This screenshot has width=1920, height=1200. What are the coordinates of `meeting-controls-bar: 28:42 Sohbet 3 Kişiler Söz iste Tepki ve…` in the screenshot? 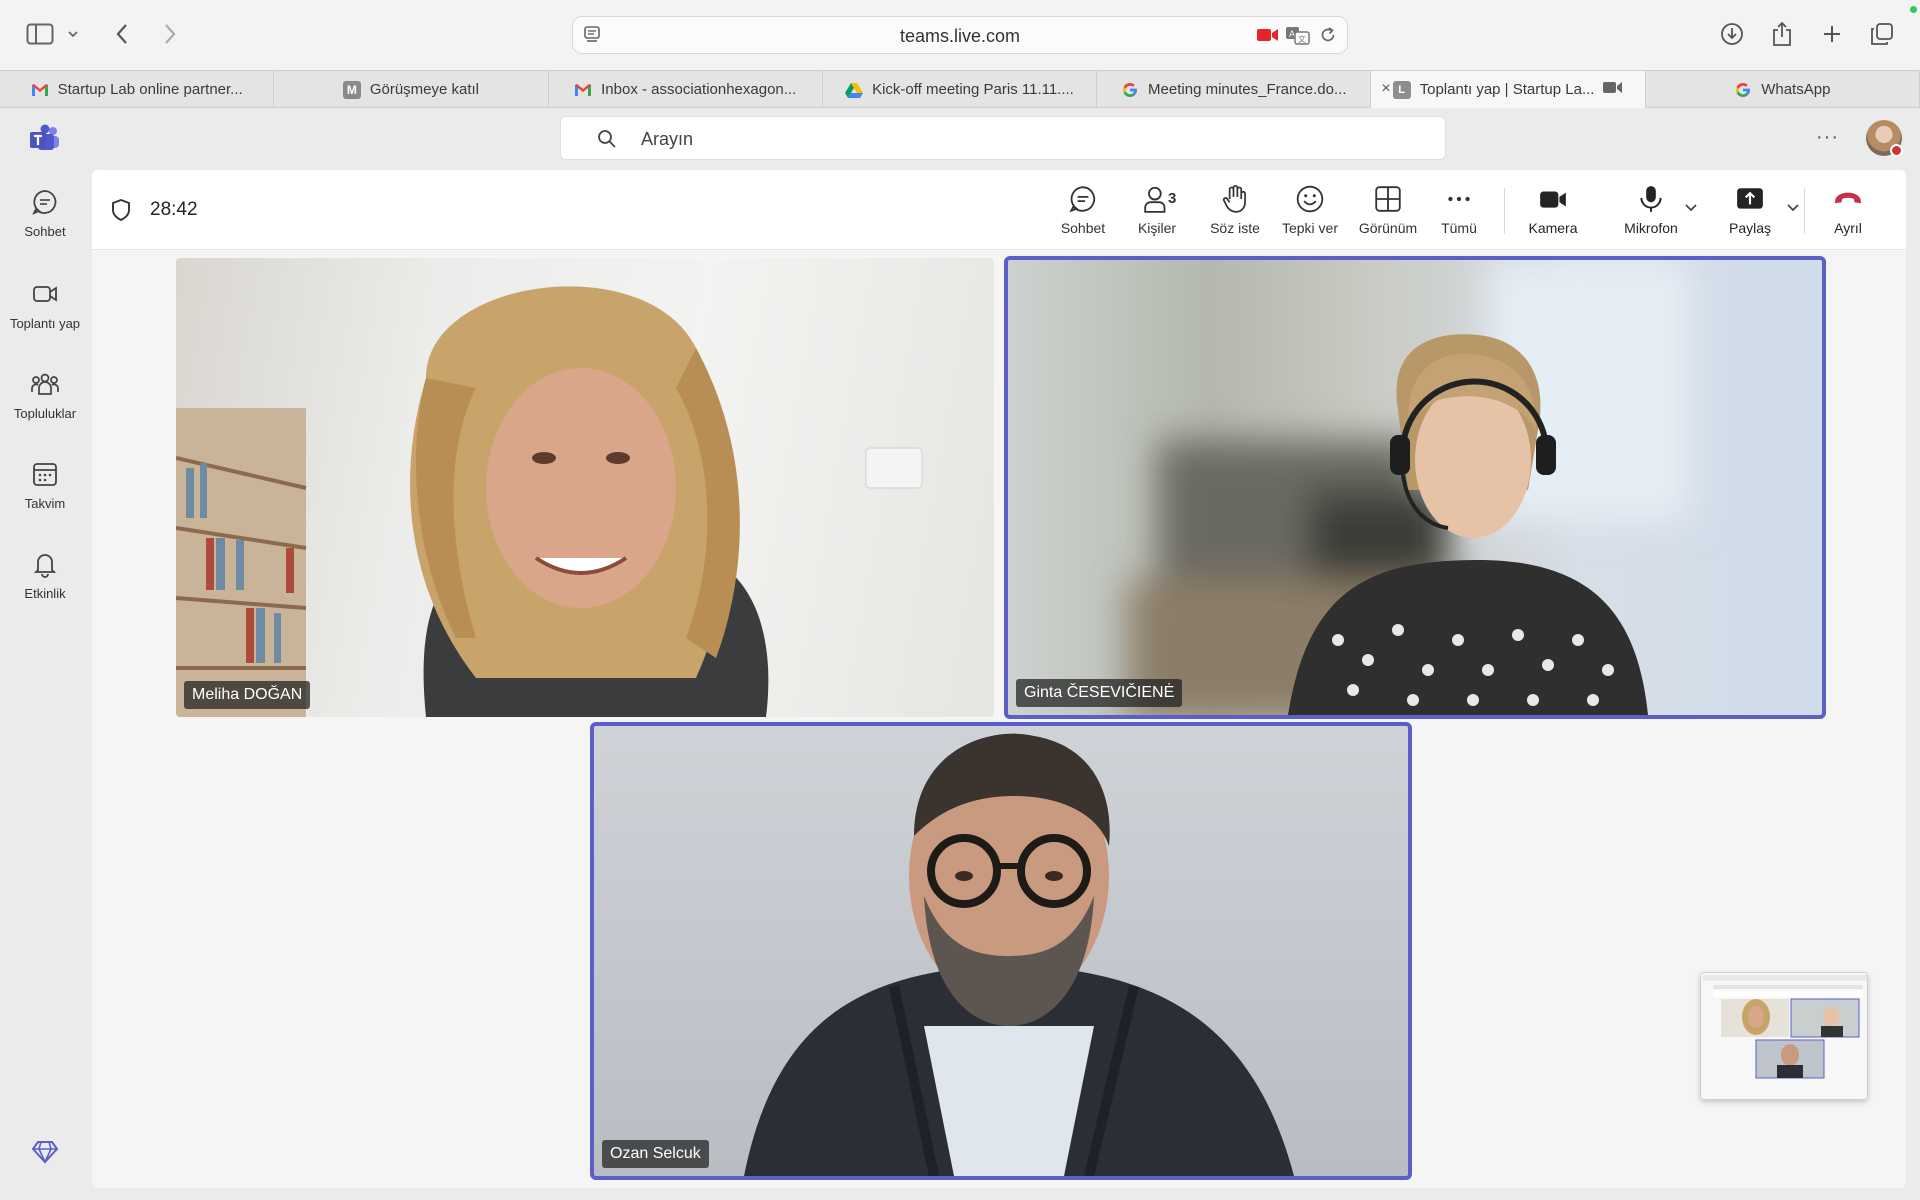 It's located at (999, 210).